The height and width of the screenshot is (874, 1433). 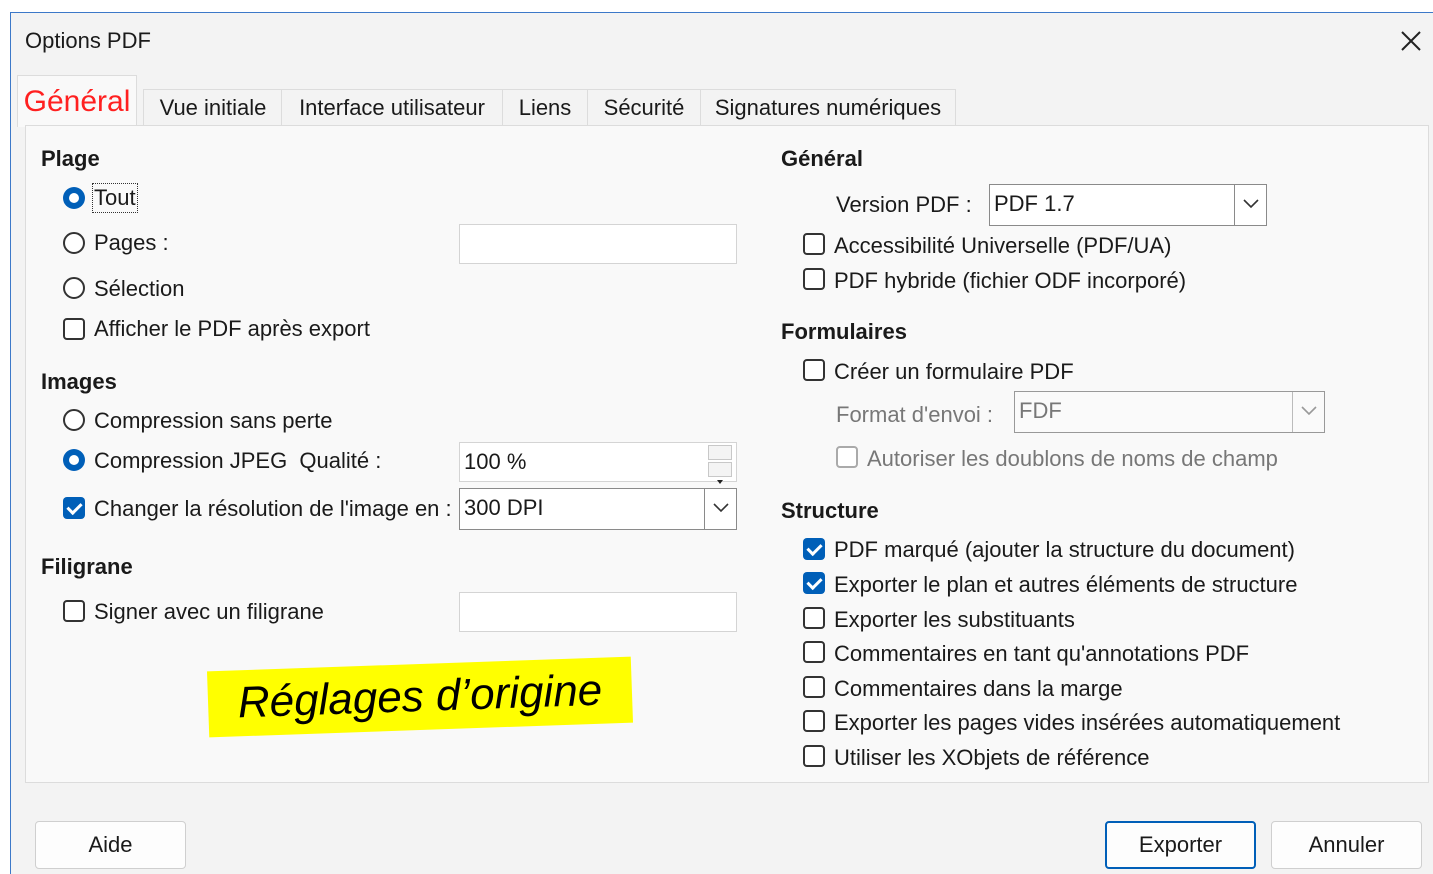 I want to click on structure-item-label: Commentaires en tant qu'annotations PDF, so click(x=1042, y=653).